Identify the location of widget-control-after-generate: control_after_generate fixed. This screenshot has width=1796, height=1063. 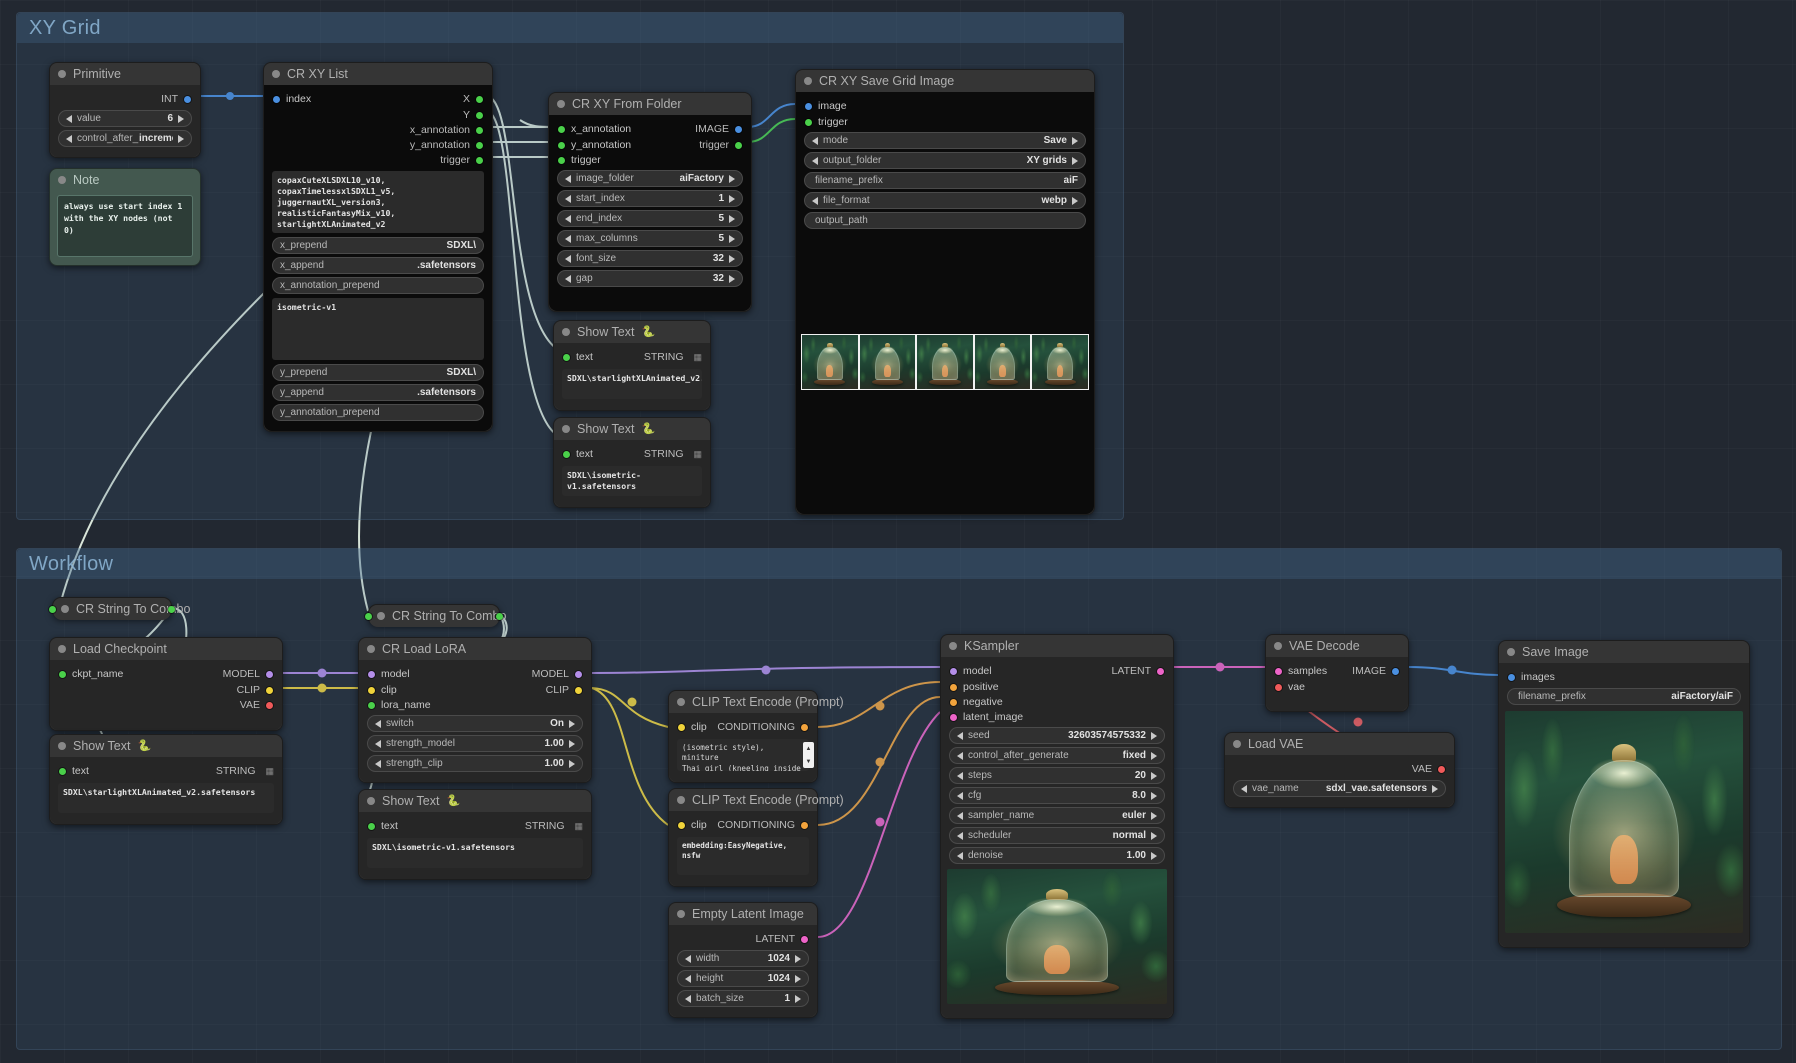
(1057, 755).